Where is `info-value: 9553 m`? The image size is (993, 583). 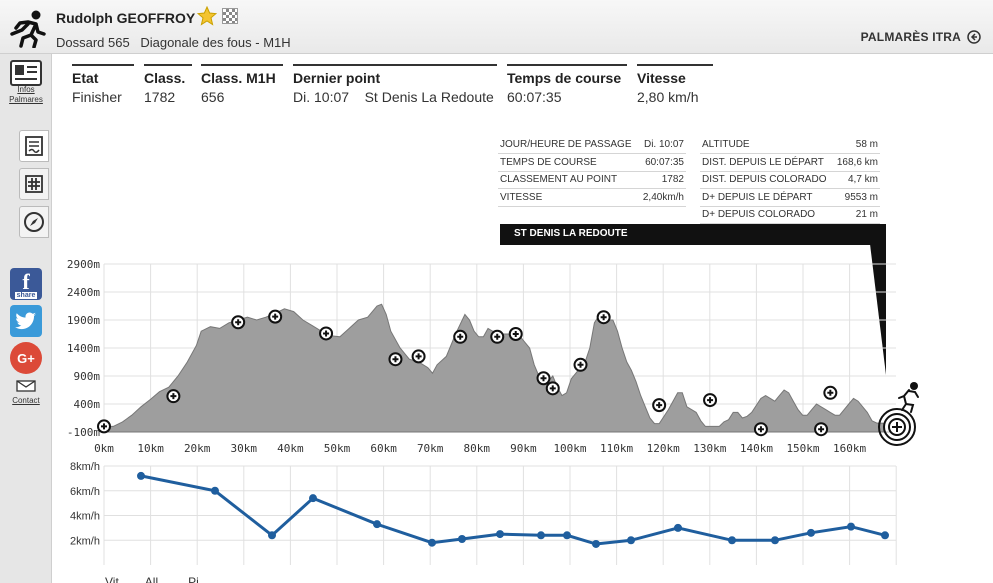
info-value: 9553 m is located at coordinates (856, 197).